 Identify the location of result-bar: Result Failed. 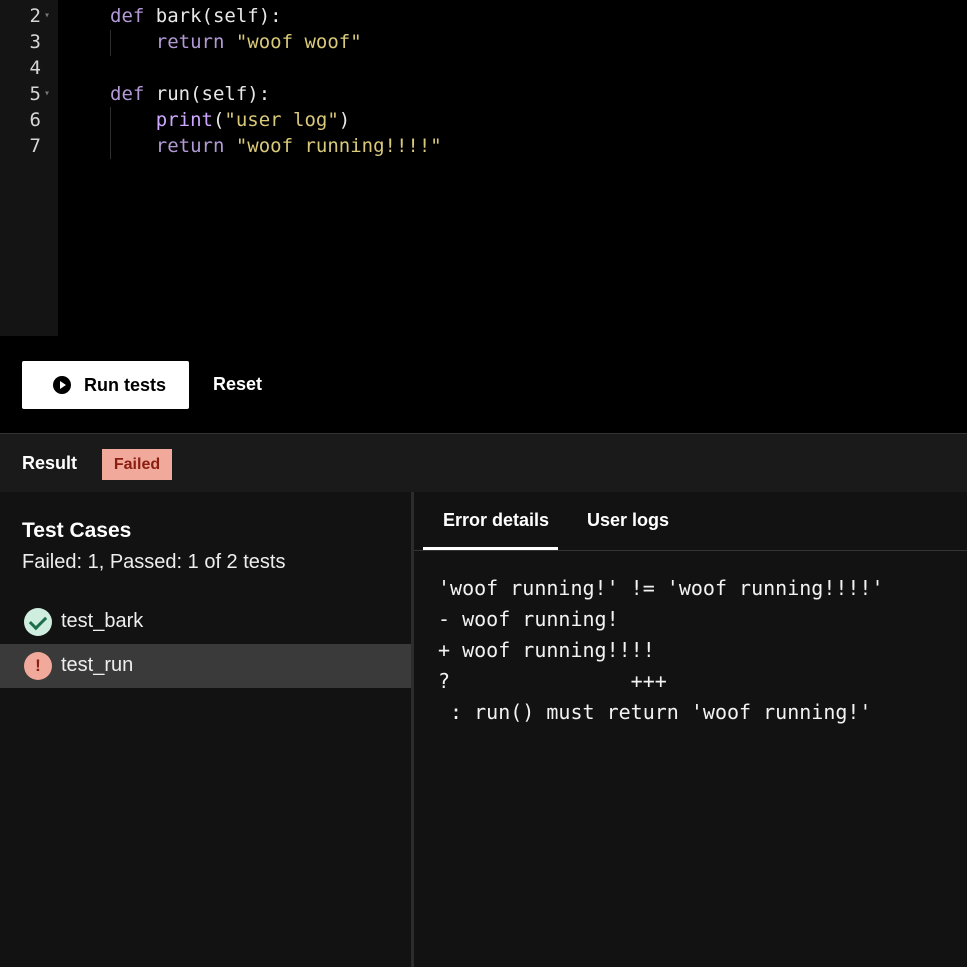
(483, 463).